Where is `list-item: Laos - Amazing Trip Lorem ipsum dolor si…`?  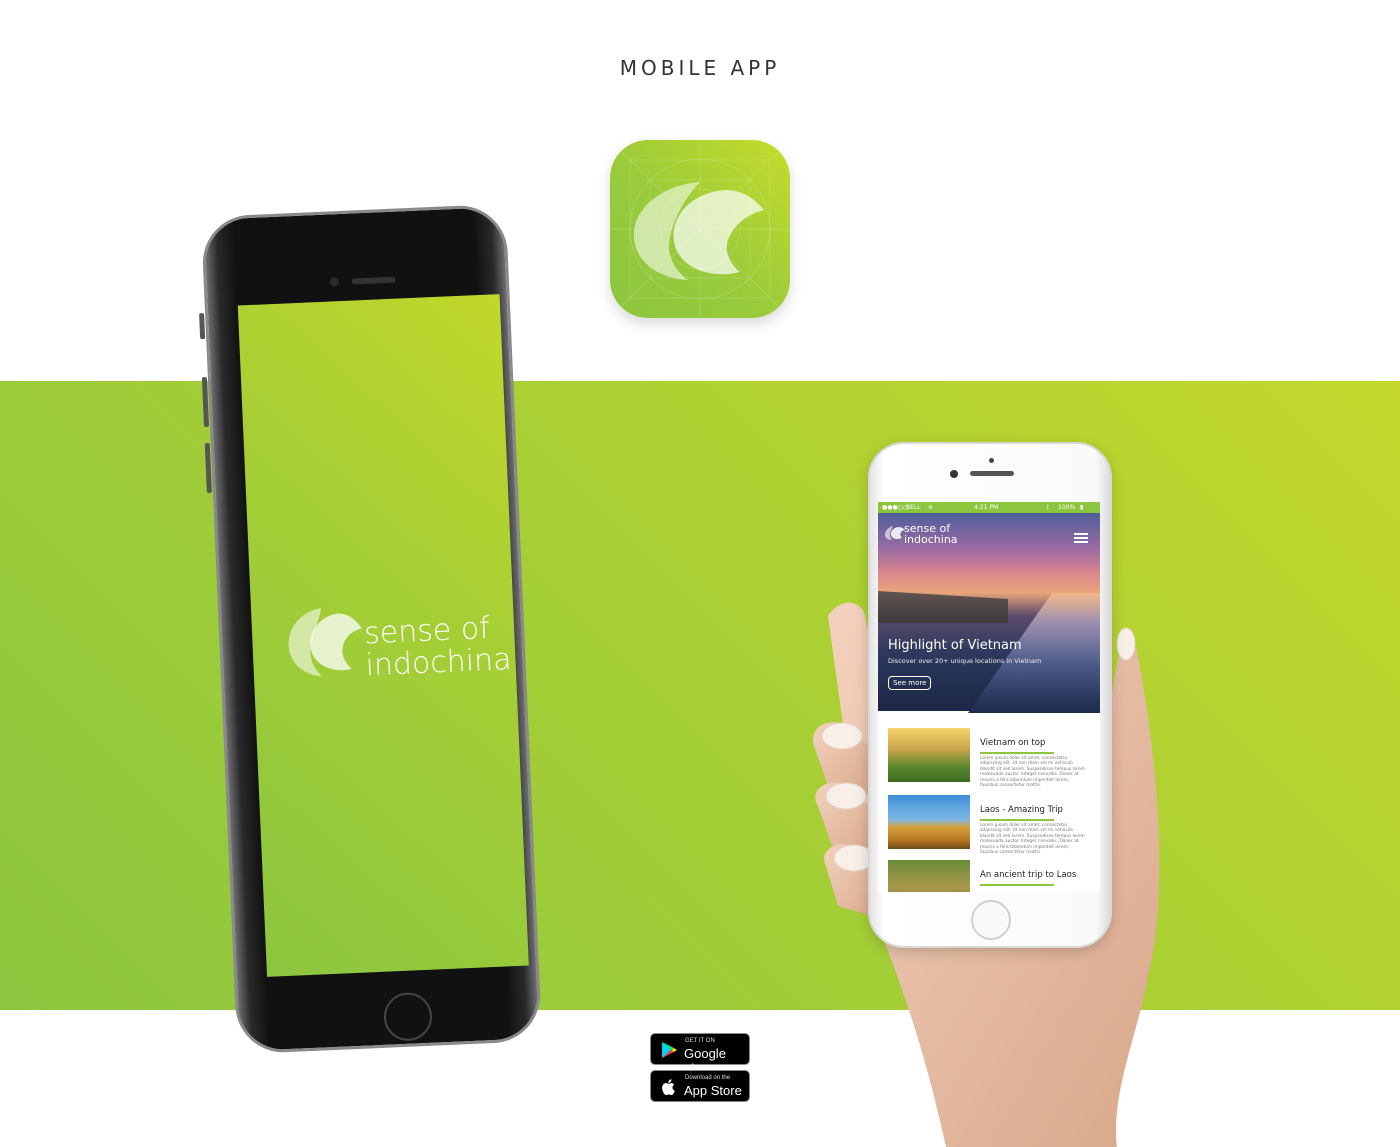
list-item: Laos - Amazing Trip Lorem ipsum dolor si… is located at coordinates (991, 825).